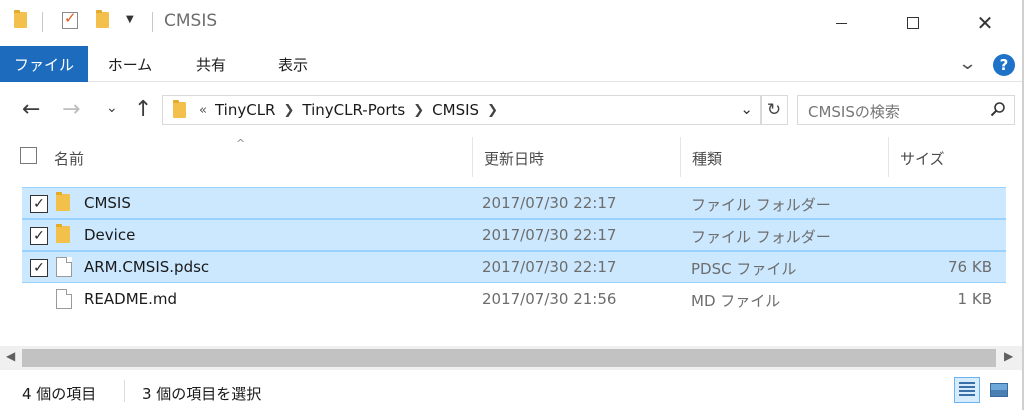  What do you see at coordinates (293, 64) in the screenshot?
I see `tab-view: 表示` at bounding box center [293, 64].